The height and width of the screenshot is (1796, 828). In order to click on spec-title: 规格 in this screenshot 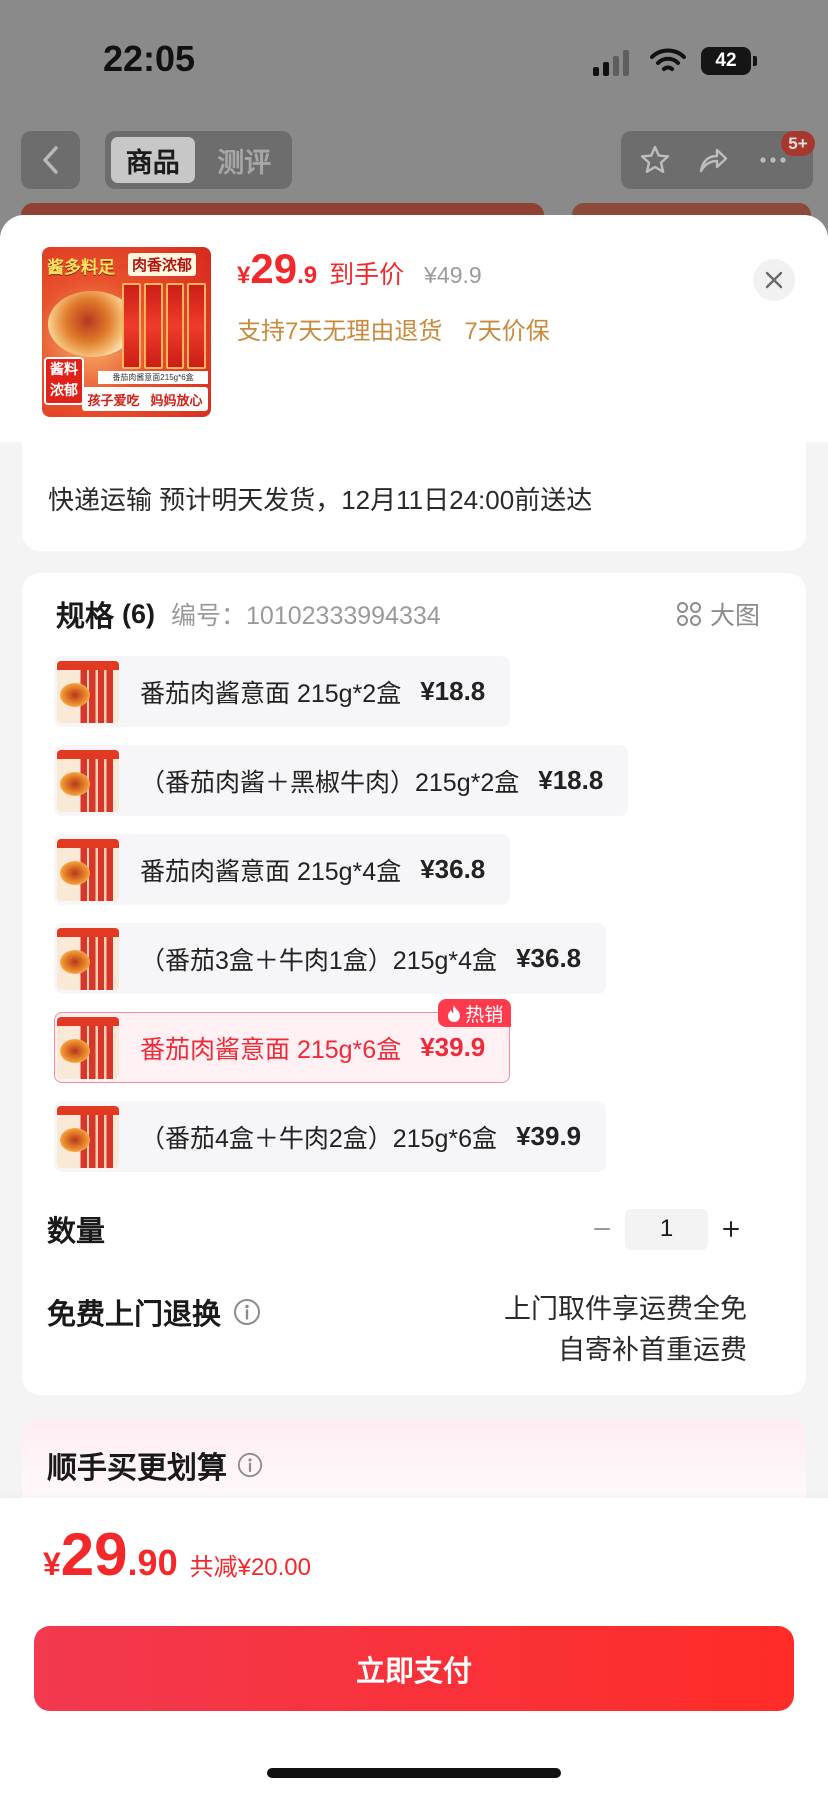, I will do `click(85, 617)`.